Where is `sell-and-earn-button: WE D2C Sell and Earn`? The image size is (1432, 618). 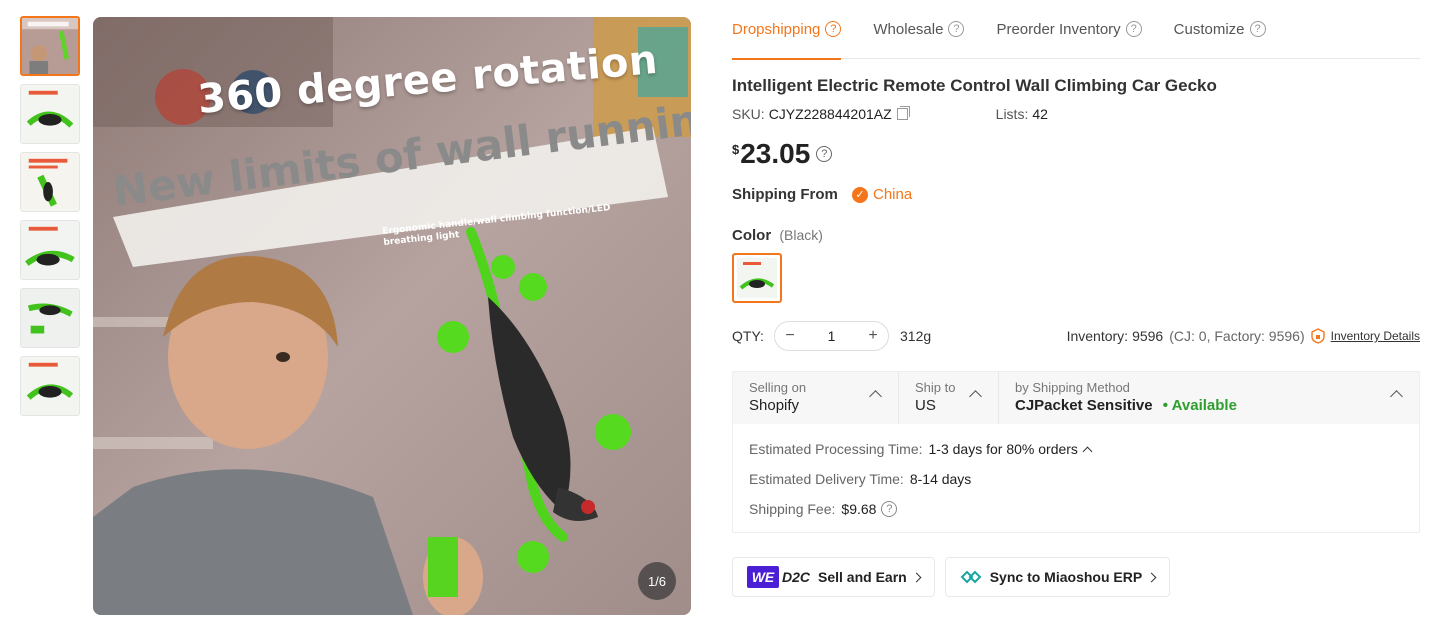
sell-and-earn-button: WE D2C Sell and Earn is located at coordinates (833, 577).